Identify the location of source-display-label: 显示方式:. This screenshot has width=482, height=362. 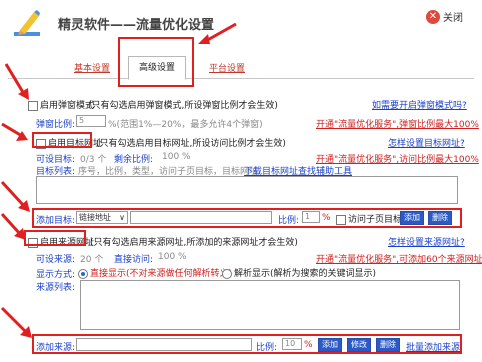
(56, 275).